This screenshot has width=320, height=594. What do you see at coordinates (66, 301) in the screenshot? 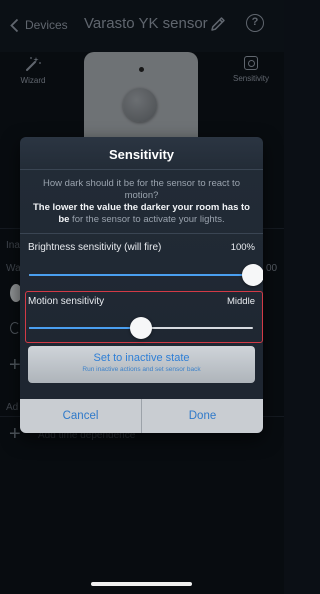
I see `motion-label: Motion sensitivity` at bounding box center [66, 301].